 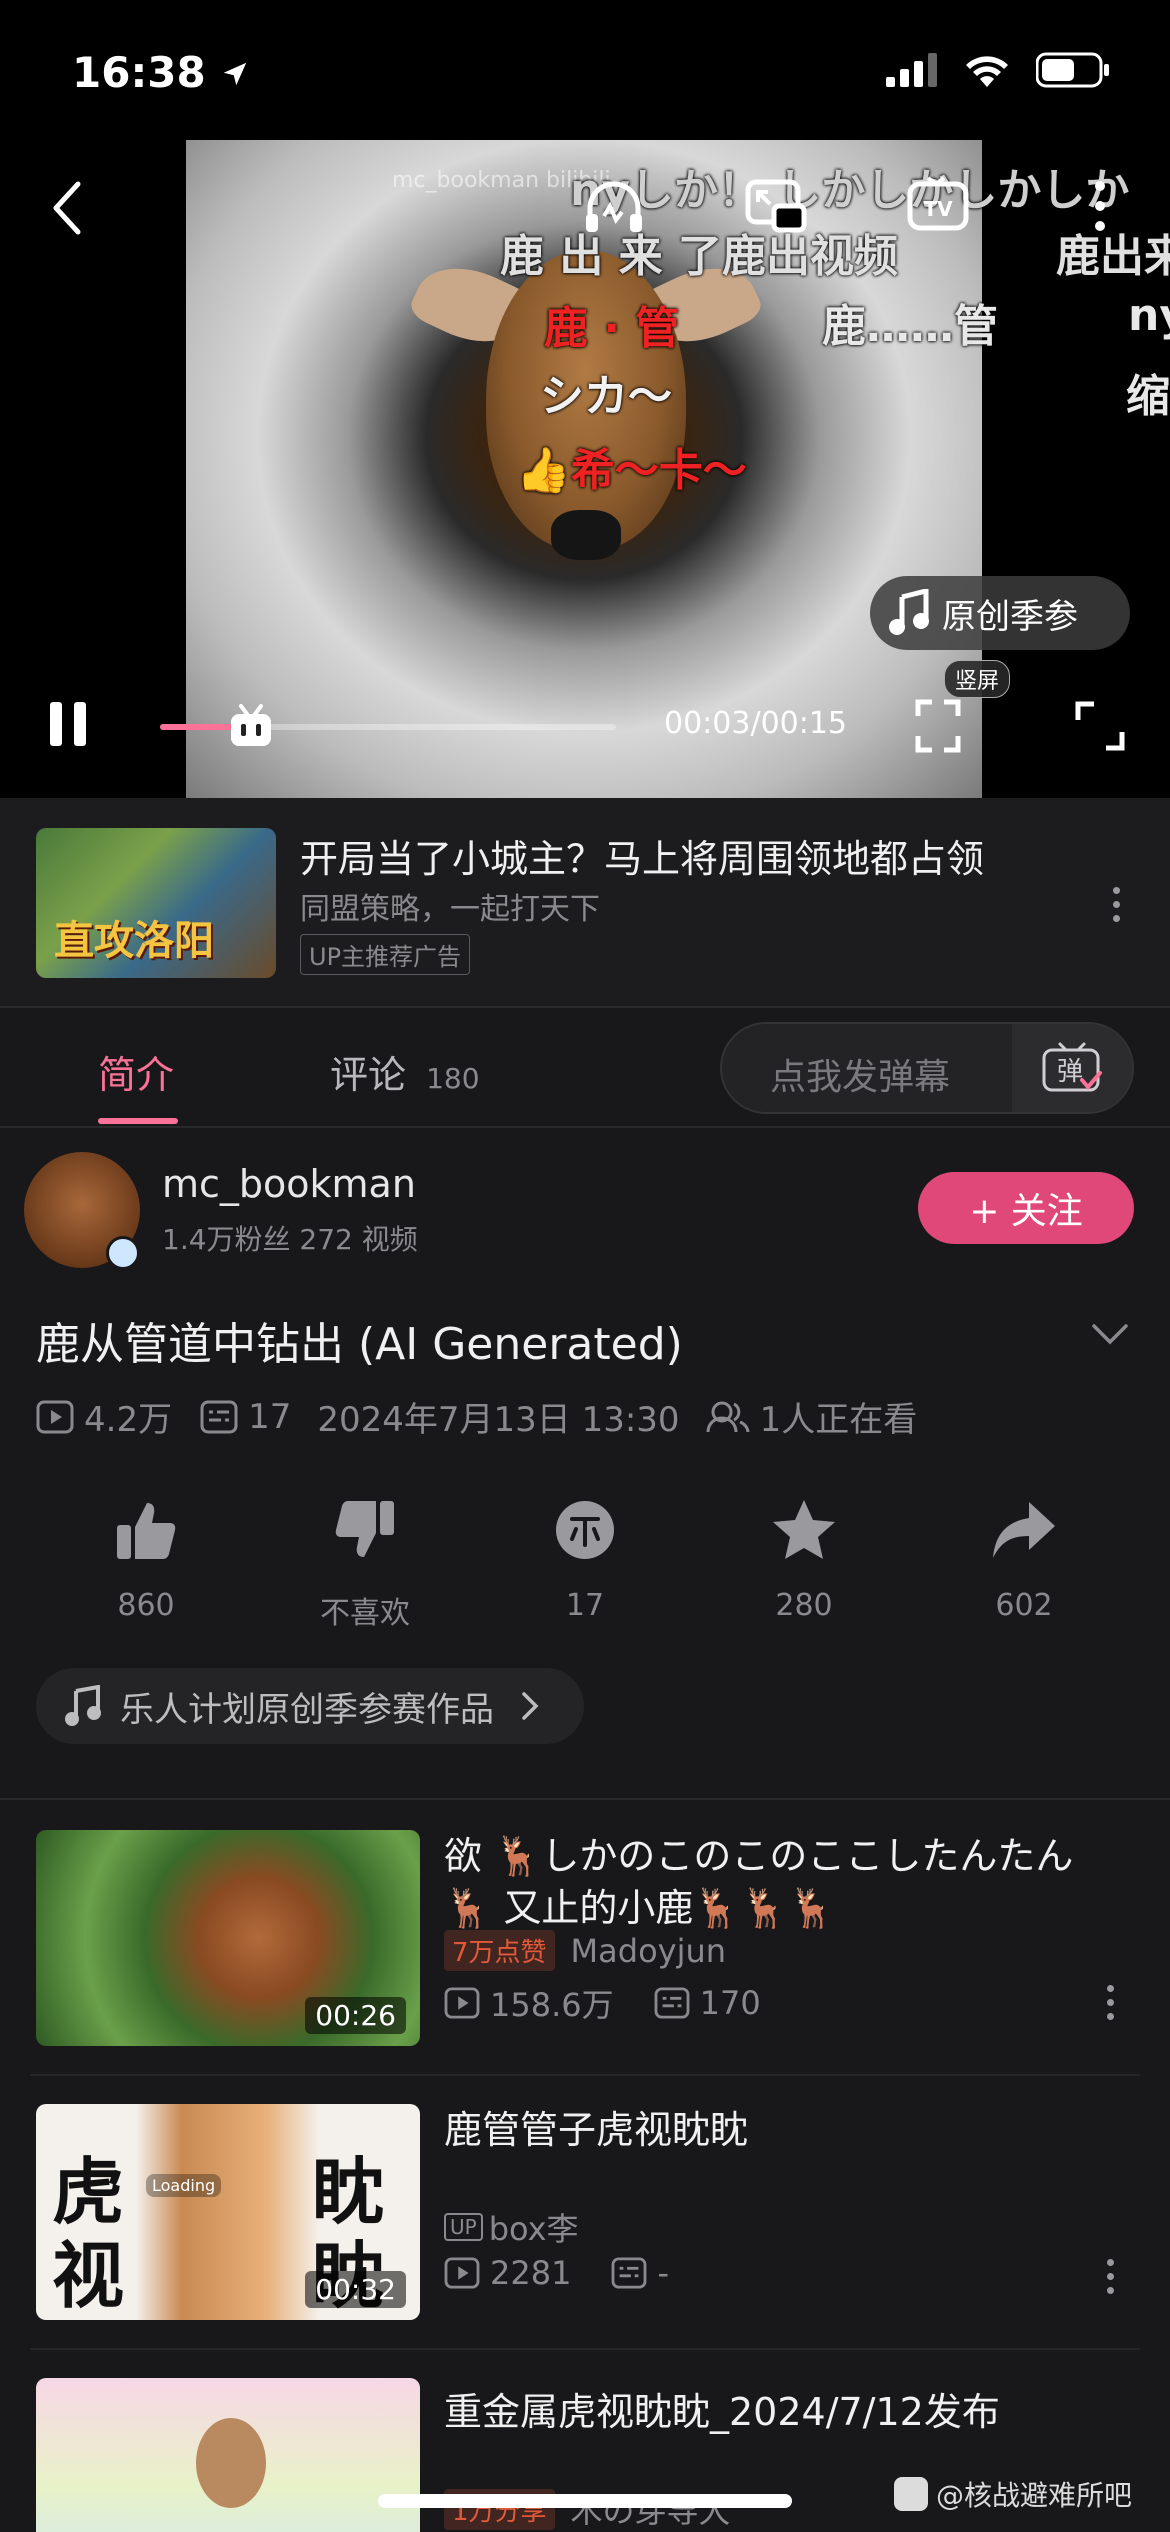 What do you see at coordinates (146, 1605) in the screenshot?
I see `like-count: 860` at bounding box center [146, 1605].